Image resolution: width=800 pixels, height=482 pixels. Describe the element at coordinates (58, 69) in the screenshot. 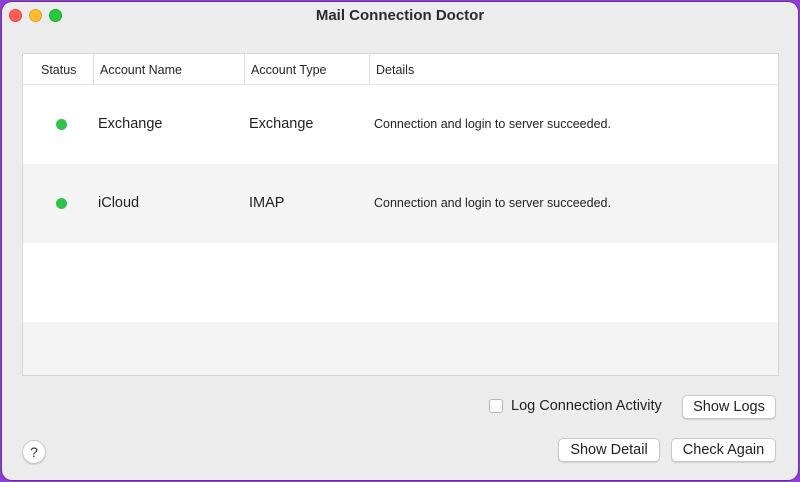

I see `column-header-status: Status` at that location.